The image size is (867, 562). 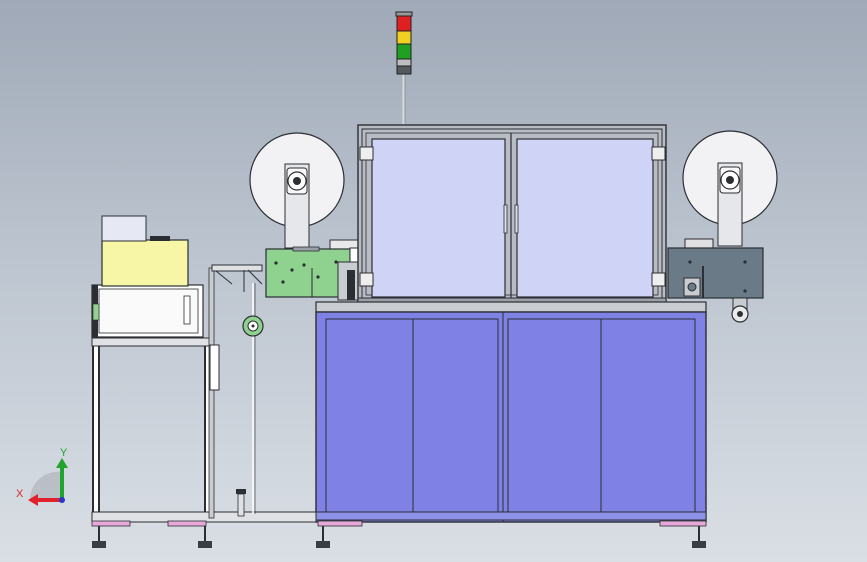 I want to click on tower-yellow-lamp, so click(x=404, y=37).